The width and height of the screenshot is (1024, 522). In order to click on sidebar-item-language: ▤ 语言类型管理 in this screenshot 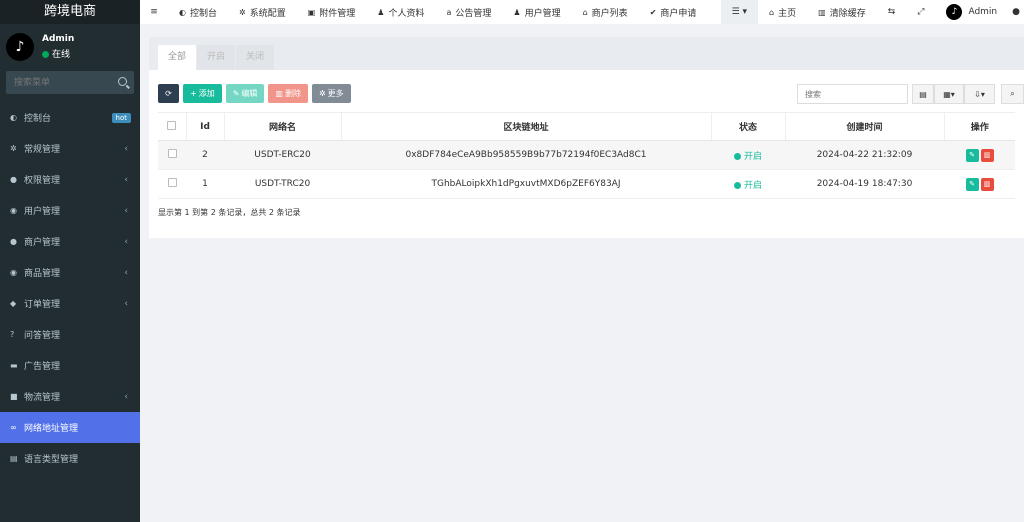, I will do `click(70, 458)`.